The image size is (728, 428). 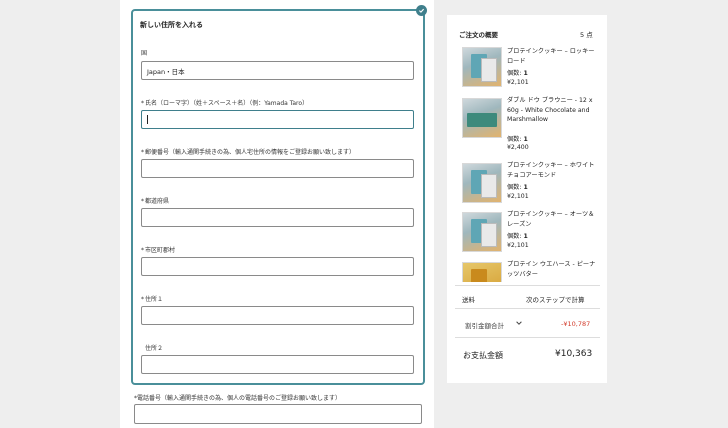 What do you see at coordinates (277, 217) in the screenshot?
I see `prefecture-input` at bounding box center [277, 217].